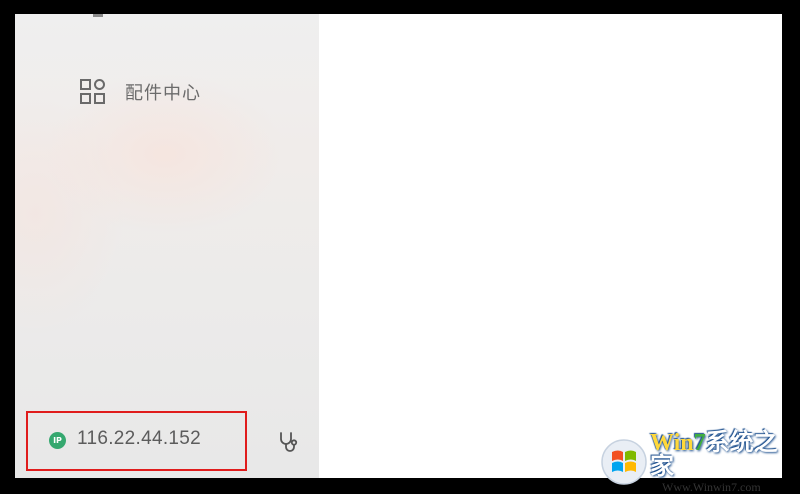 This screenshot has width=800, height=494. What do you see at coordinates (139, 438) in the screenshot?
I see `ip-address: 116.22.44.152` at bounding box center [139, 438].